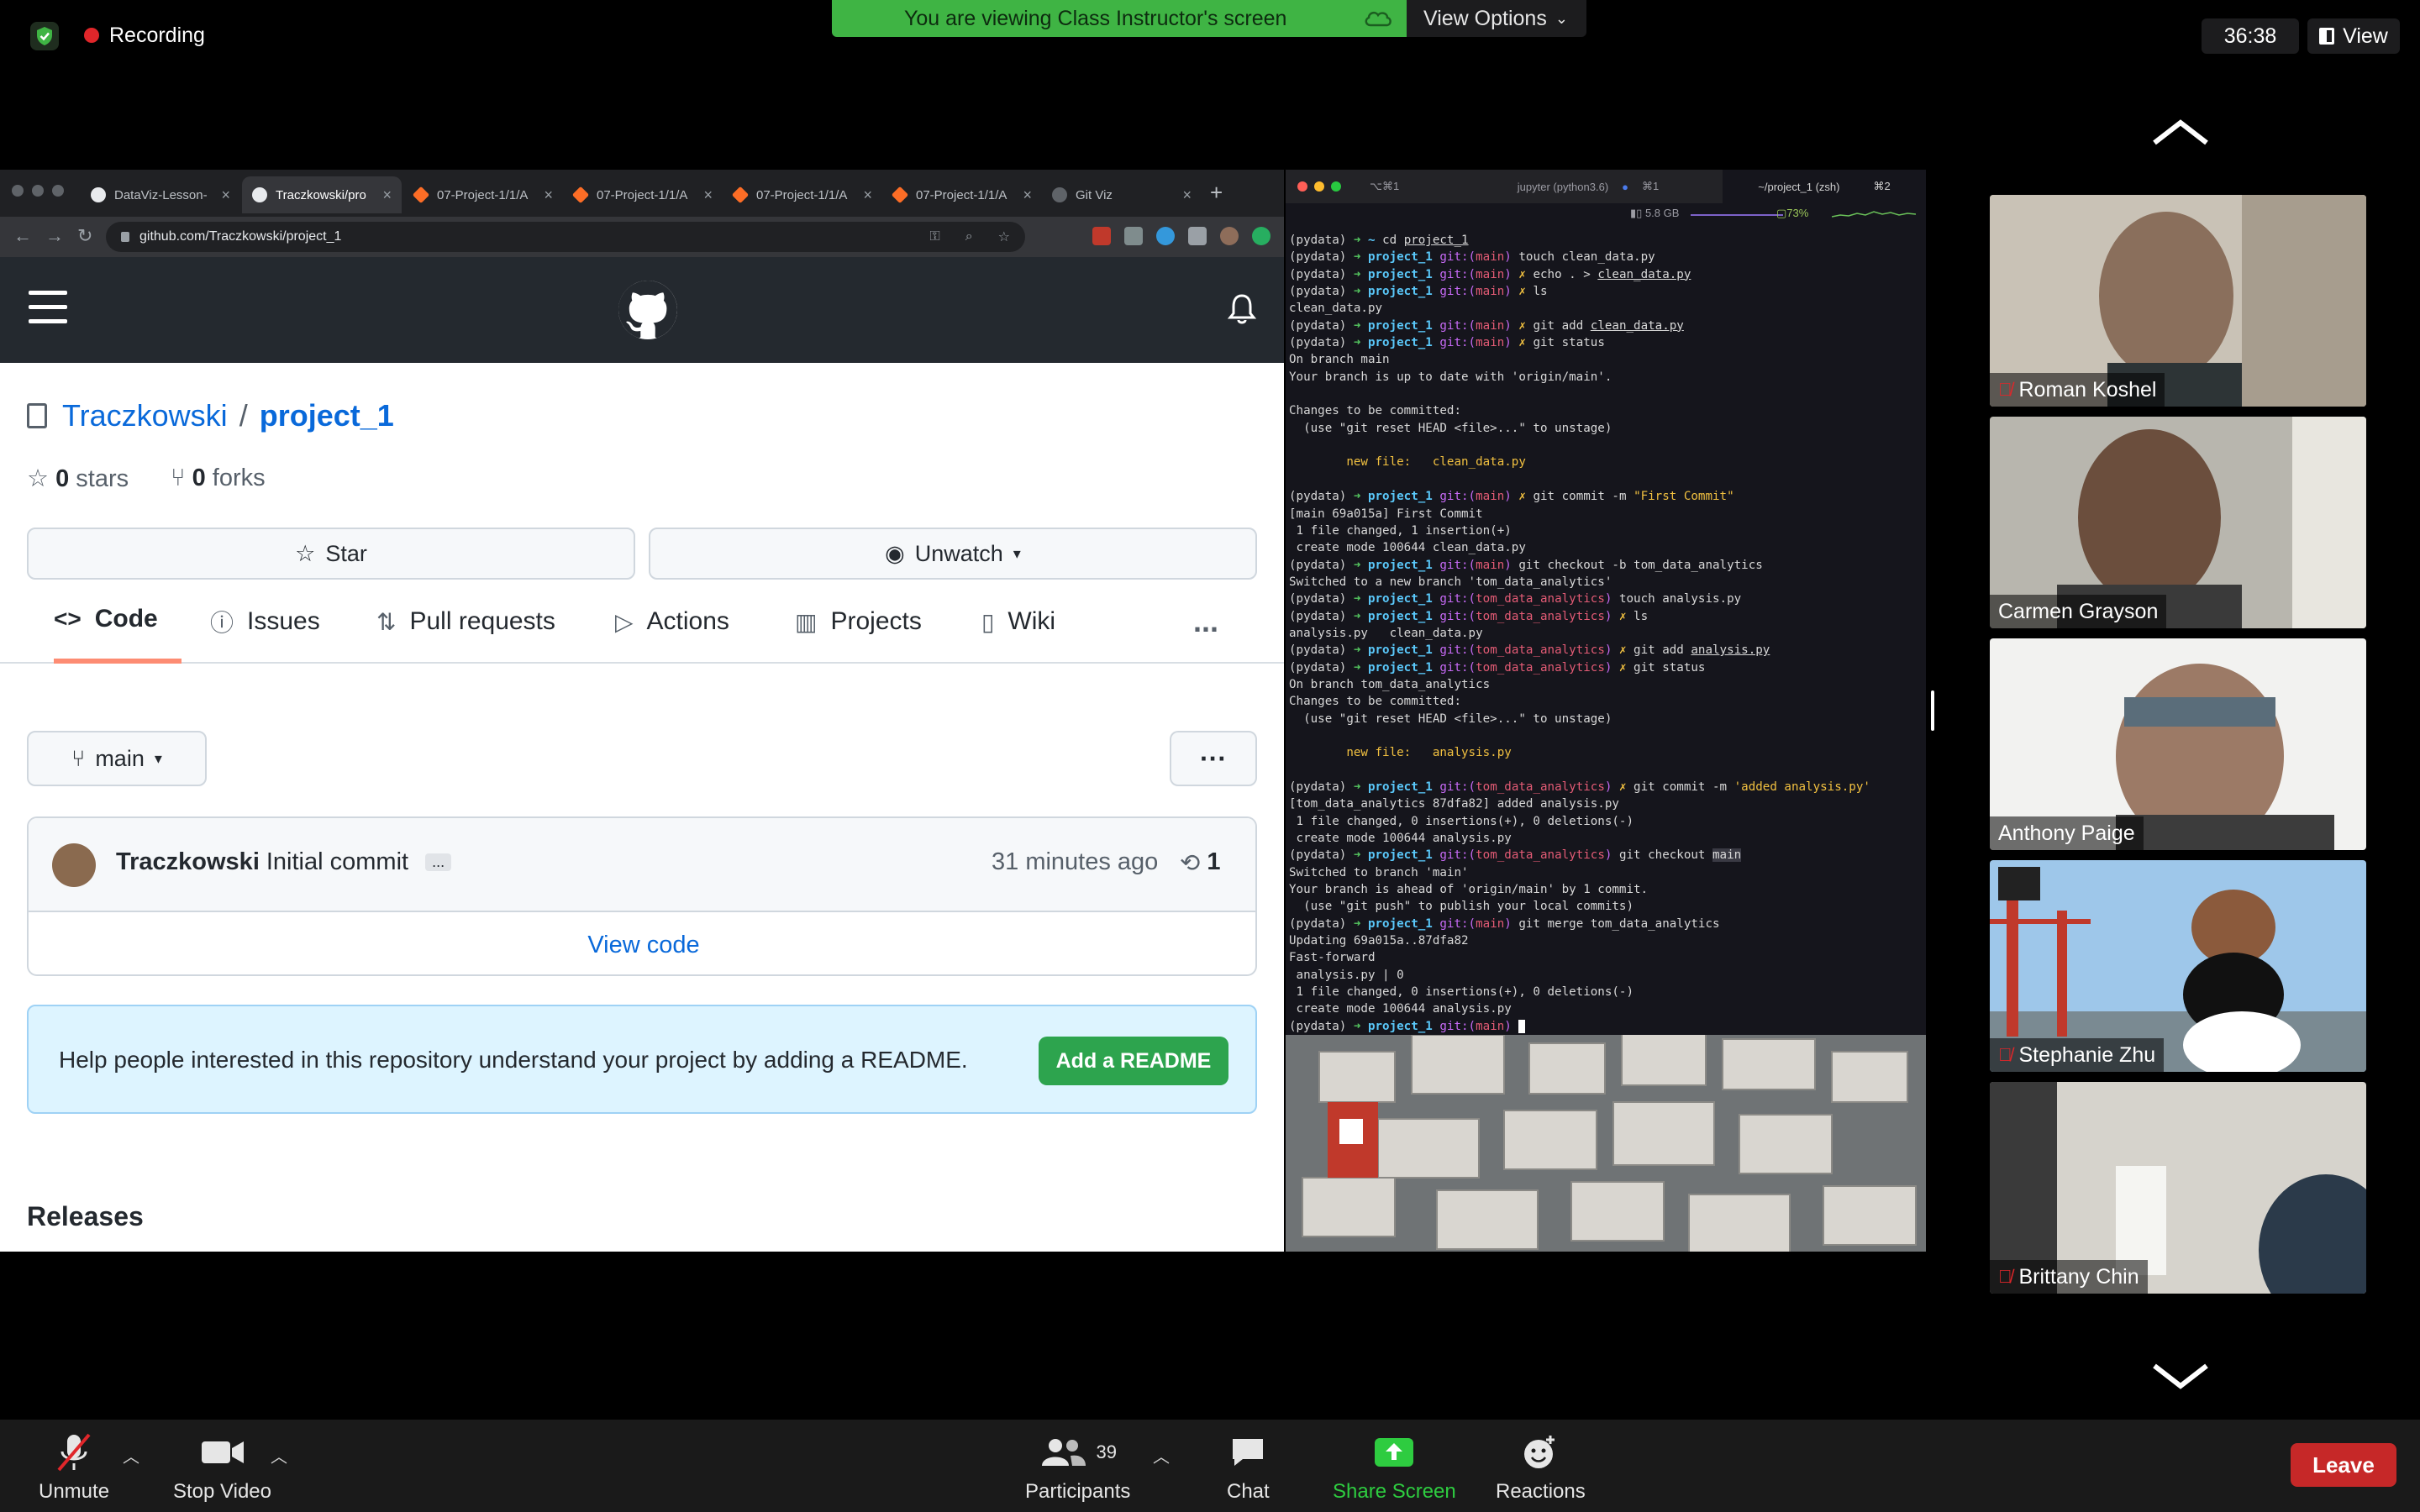 Image resolution: width=2420 pixels, height=1512 pixels. I want to click on participants-button: 39 Participants, so click(1077, 1467).